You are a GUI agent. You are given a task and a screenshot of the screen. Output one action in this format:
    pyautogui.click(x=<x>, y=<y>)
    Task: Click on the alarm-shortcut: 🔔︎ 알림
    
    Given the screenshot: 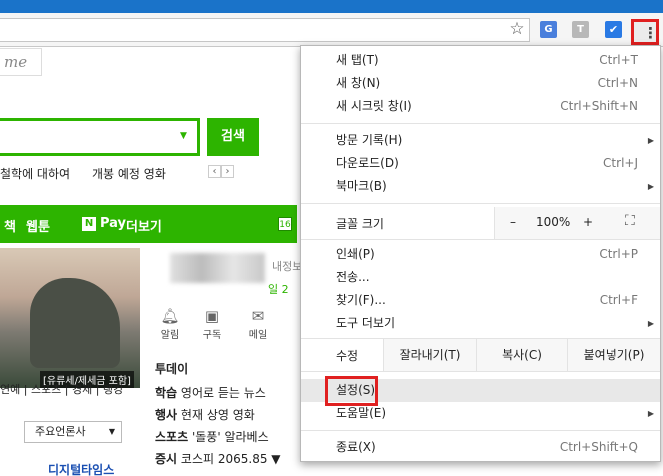 What is the action you would take?
    pyautogui.click(x=170, y=323)
    